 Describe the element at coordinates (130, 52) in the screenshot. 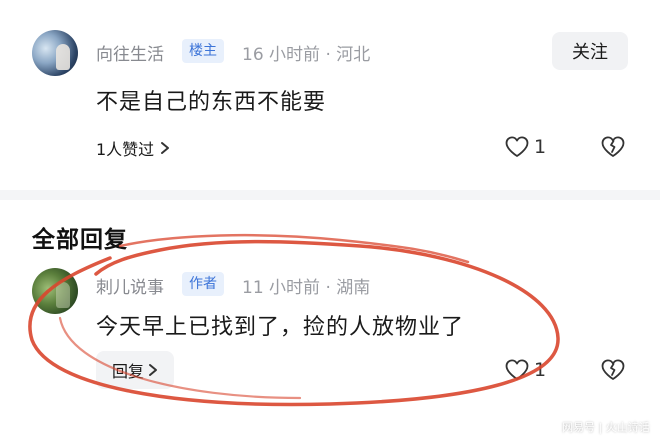

I see `username: 向往生活` at that location.